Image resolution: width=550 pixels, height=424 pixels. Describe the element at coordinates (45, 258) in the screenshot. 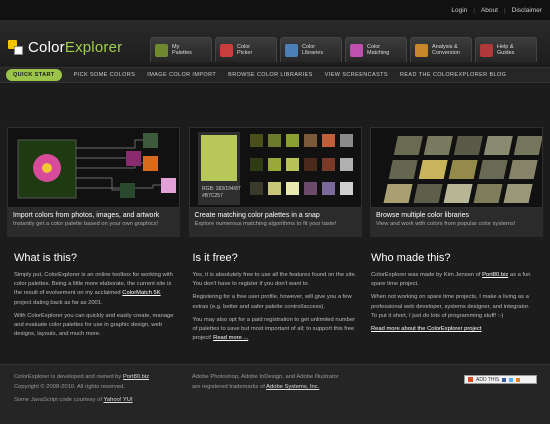

I see `section-heading: What is this?` at that location.